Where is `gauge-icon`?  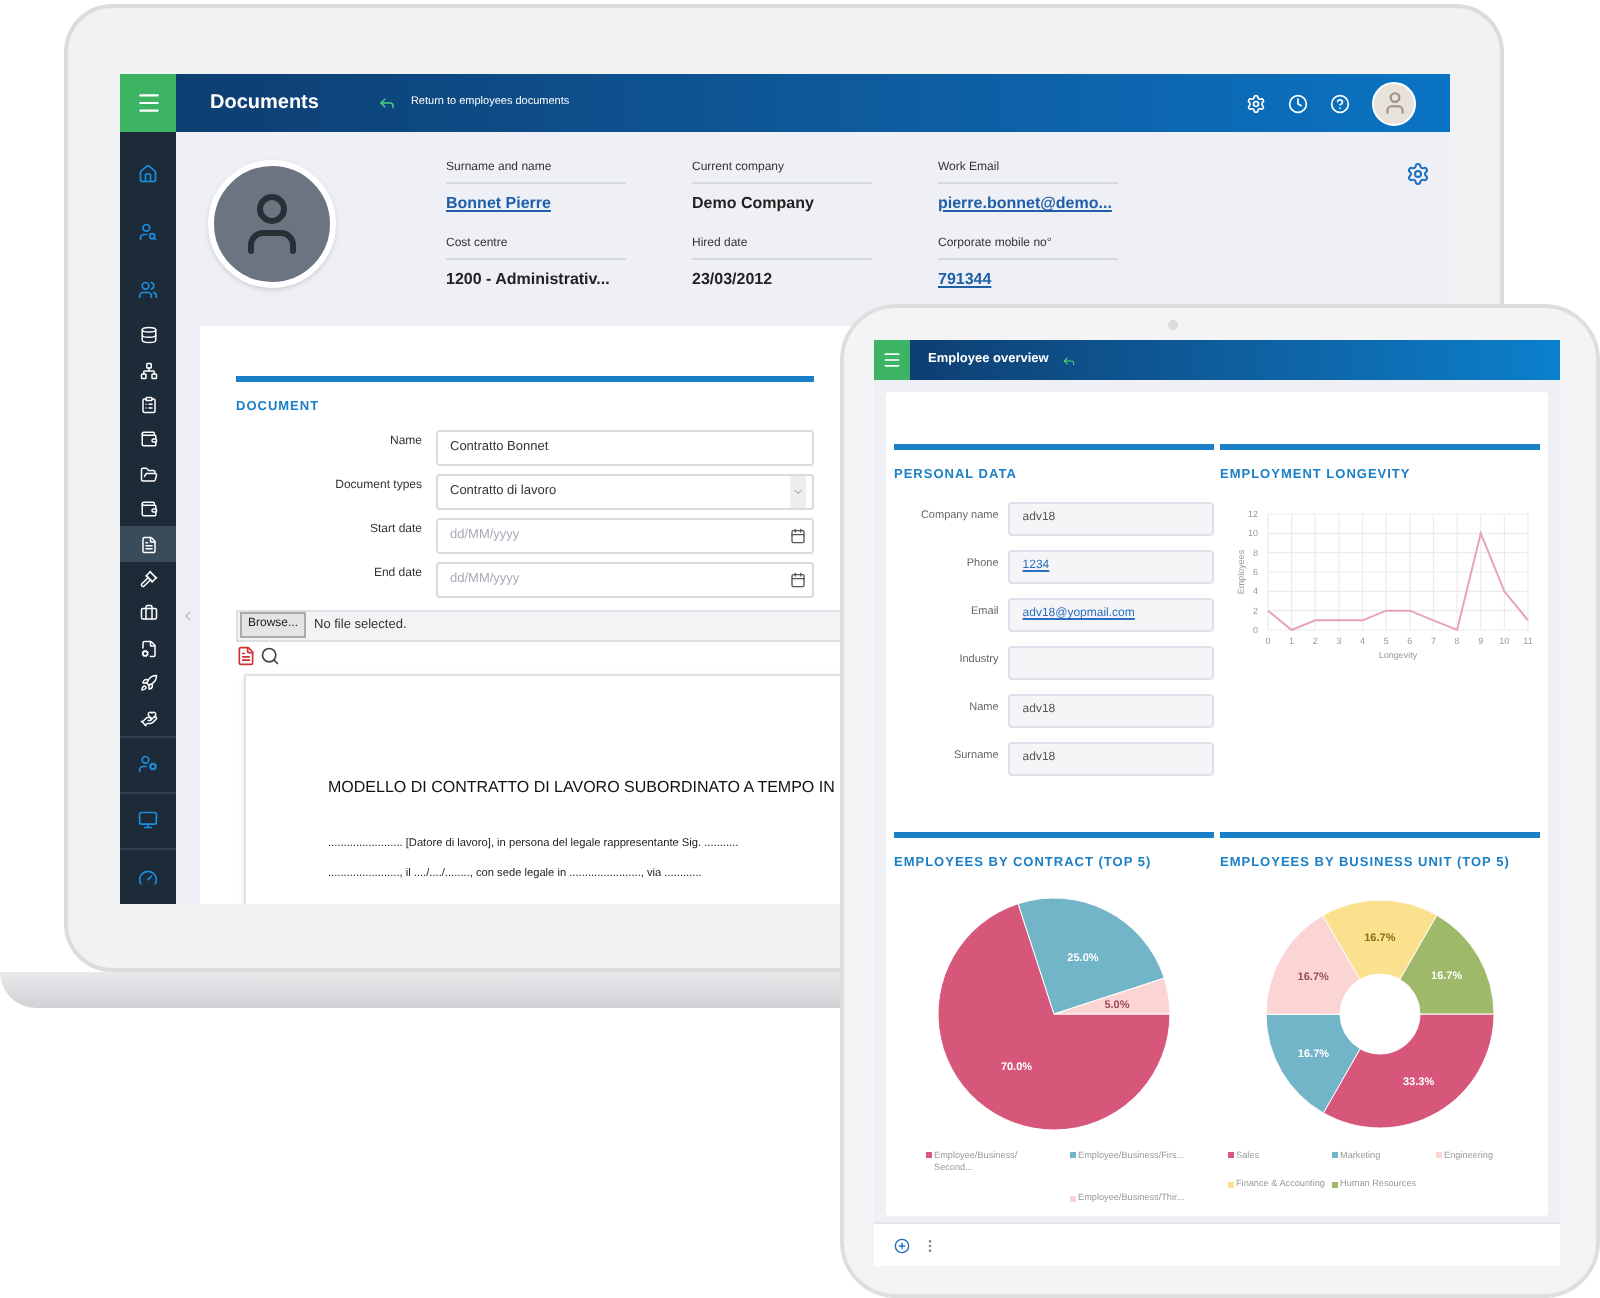 gauge-icon is located at coordinates (148, 877).